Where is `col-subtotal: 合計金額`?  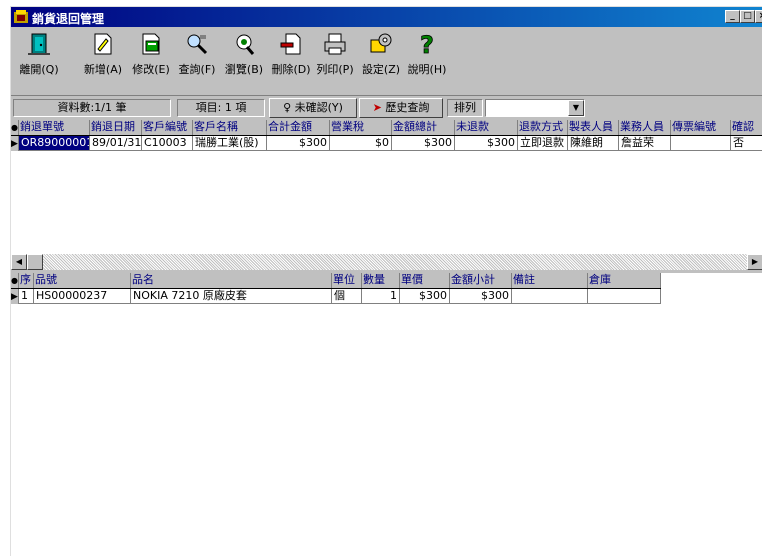
col-subtotal: 合計金額 is located at coordinates (298, 127).